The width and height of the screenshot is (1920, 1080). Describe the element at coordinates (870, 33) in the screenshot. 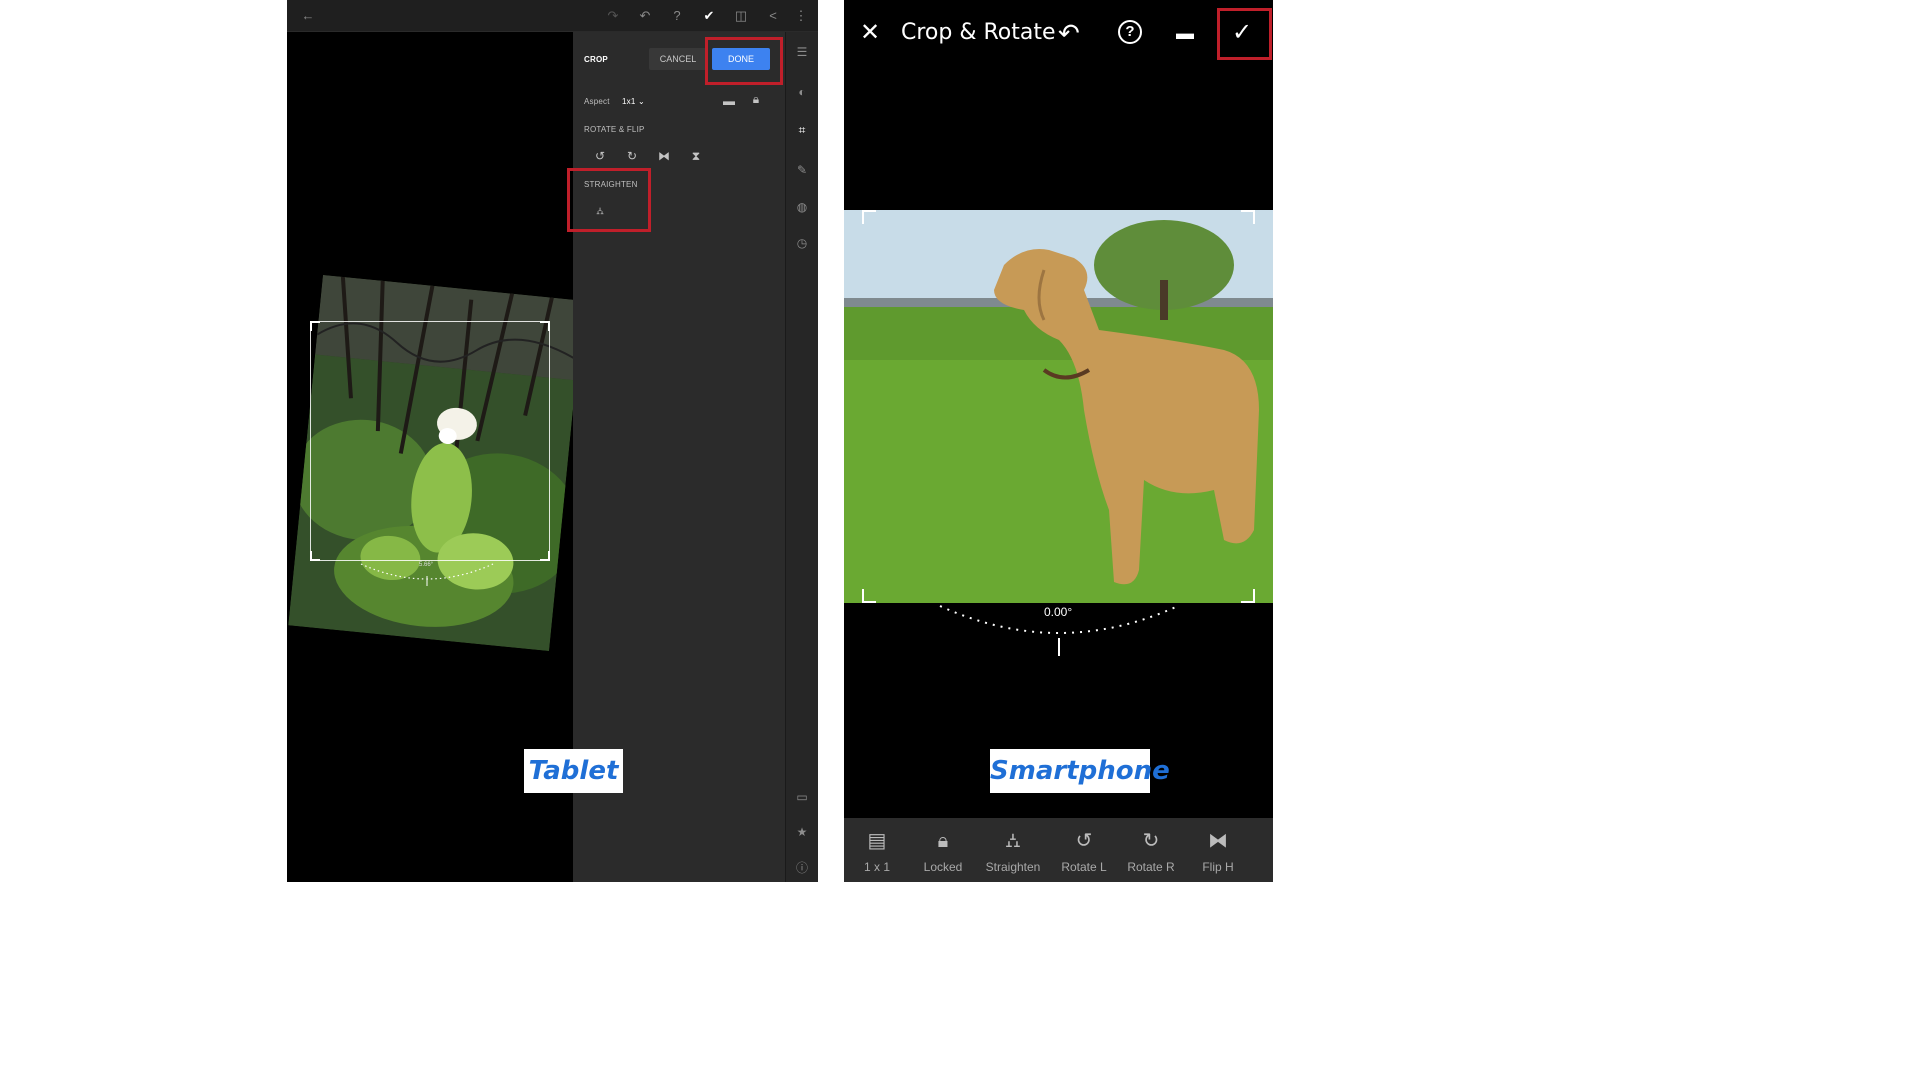

I see `close-icon: ✕` at that location.